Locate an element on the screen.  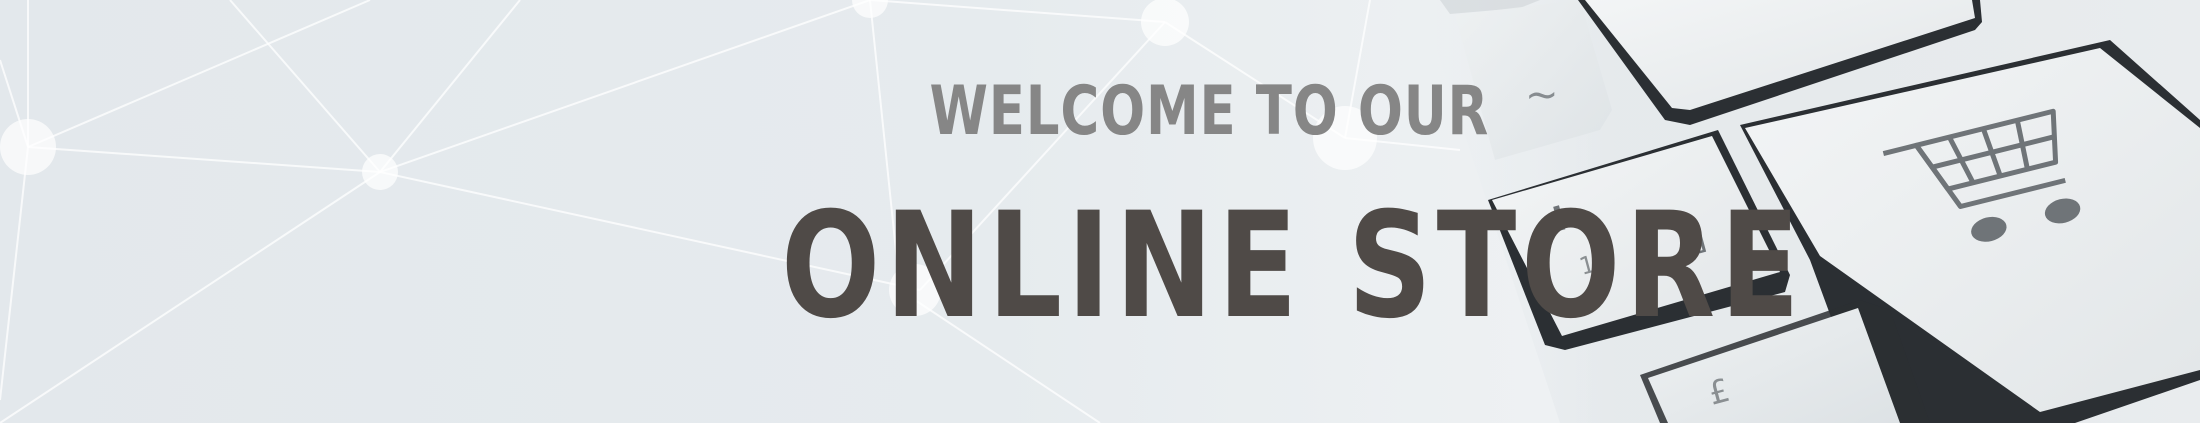
welcome-subtitle: WELCOME TO OUR is located at coordinates (1209, 111).